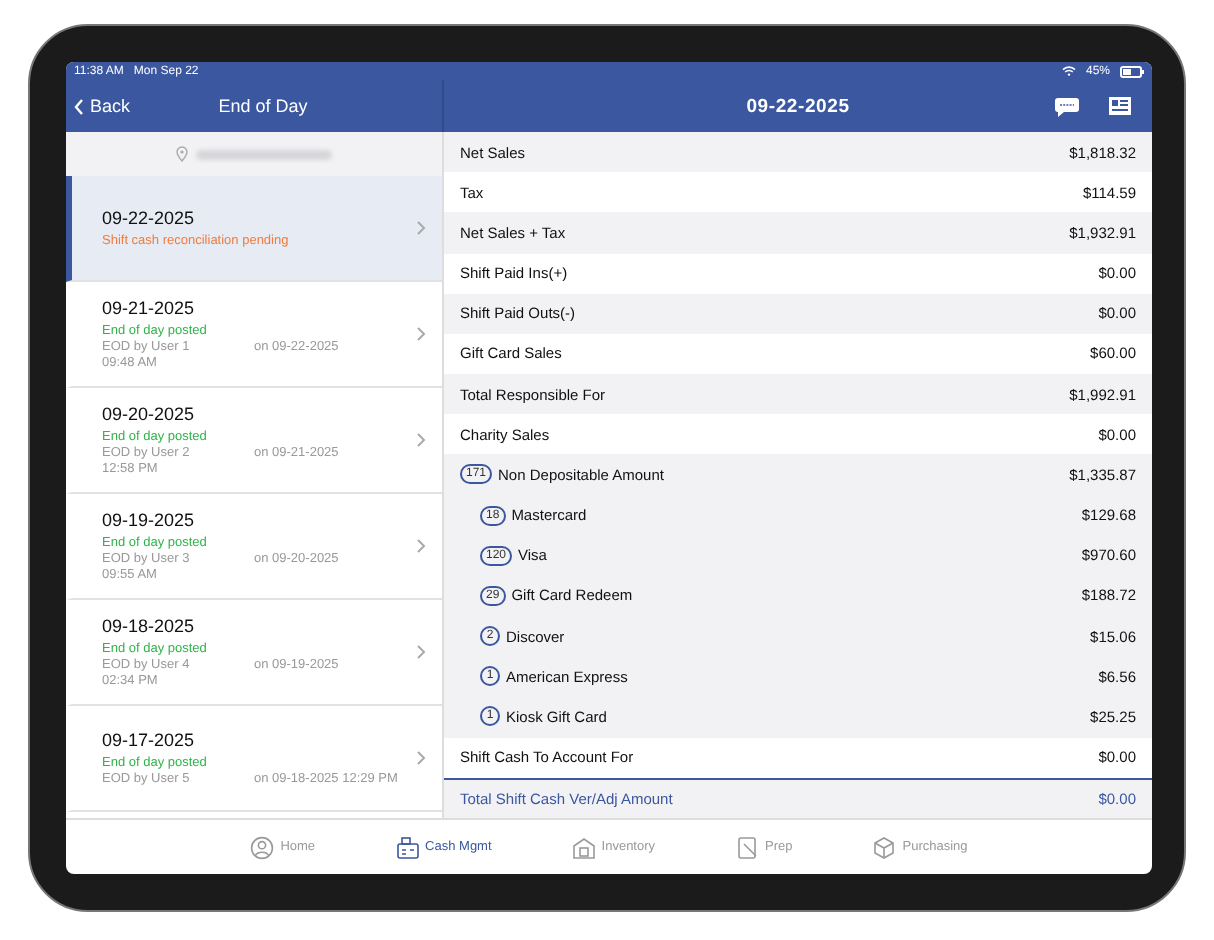 This screenshot has height=940, width=1214. What do you see at coordinates (1068, 71) in the screenshot?
I see `wifi-icon` at bounding box center [1068, 71].